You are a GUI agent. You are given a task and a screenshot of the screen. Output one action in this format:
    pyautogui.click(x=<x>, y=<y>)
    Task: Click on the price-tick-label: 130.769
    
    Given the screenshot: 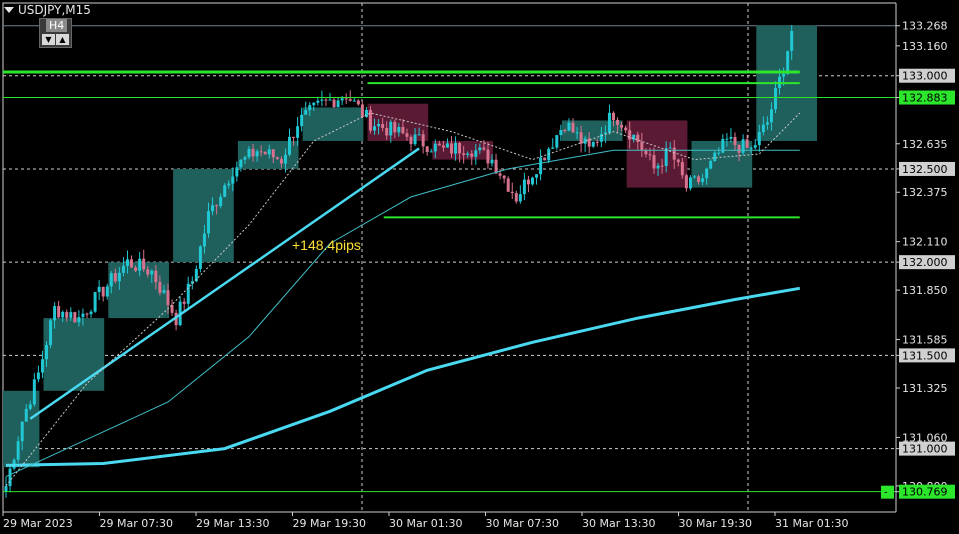 What is the action you would take?
    pyautogui.click(x=925, y=492)
    